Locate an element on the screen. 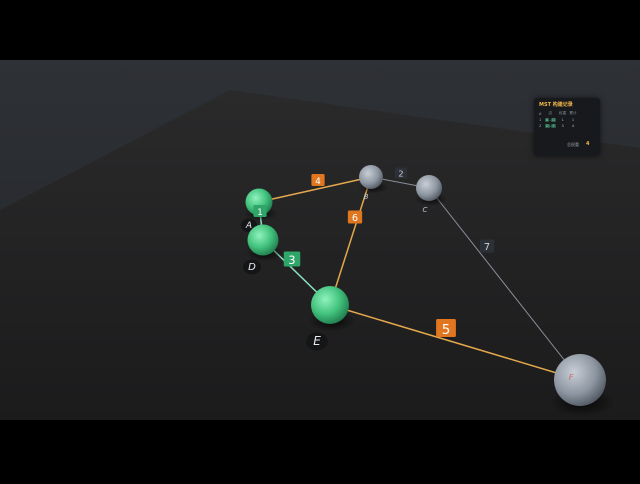 This screenshot has width=640, height=484. weight-label: 1 is located at coordinates (260, 213).